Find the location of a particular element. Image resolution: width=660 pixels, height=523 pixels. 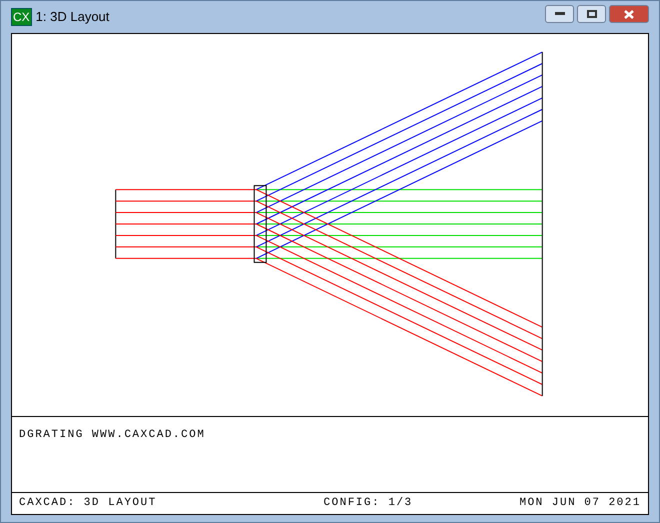

minimize-icon is located at coordinates (559, 14).